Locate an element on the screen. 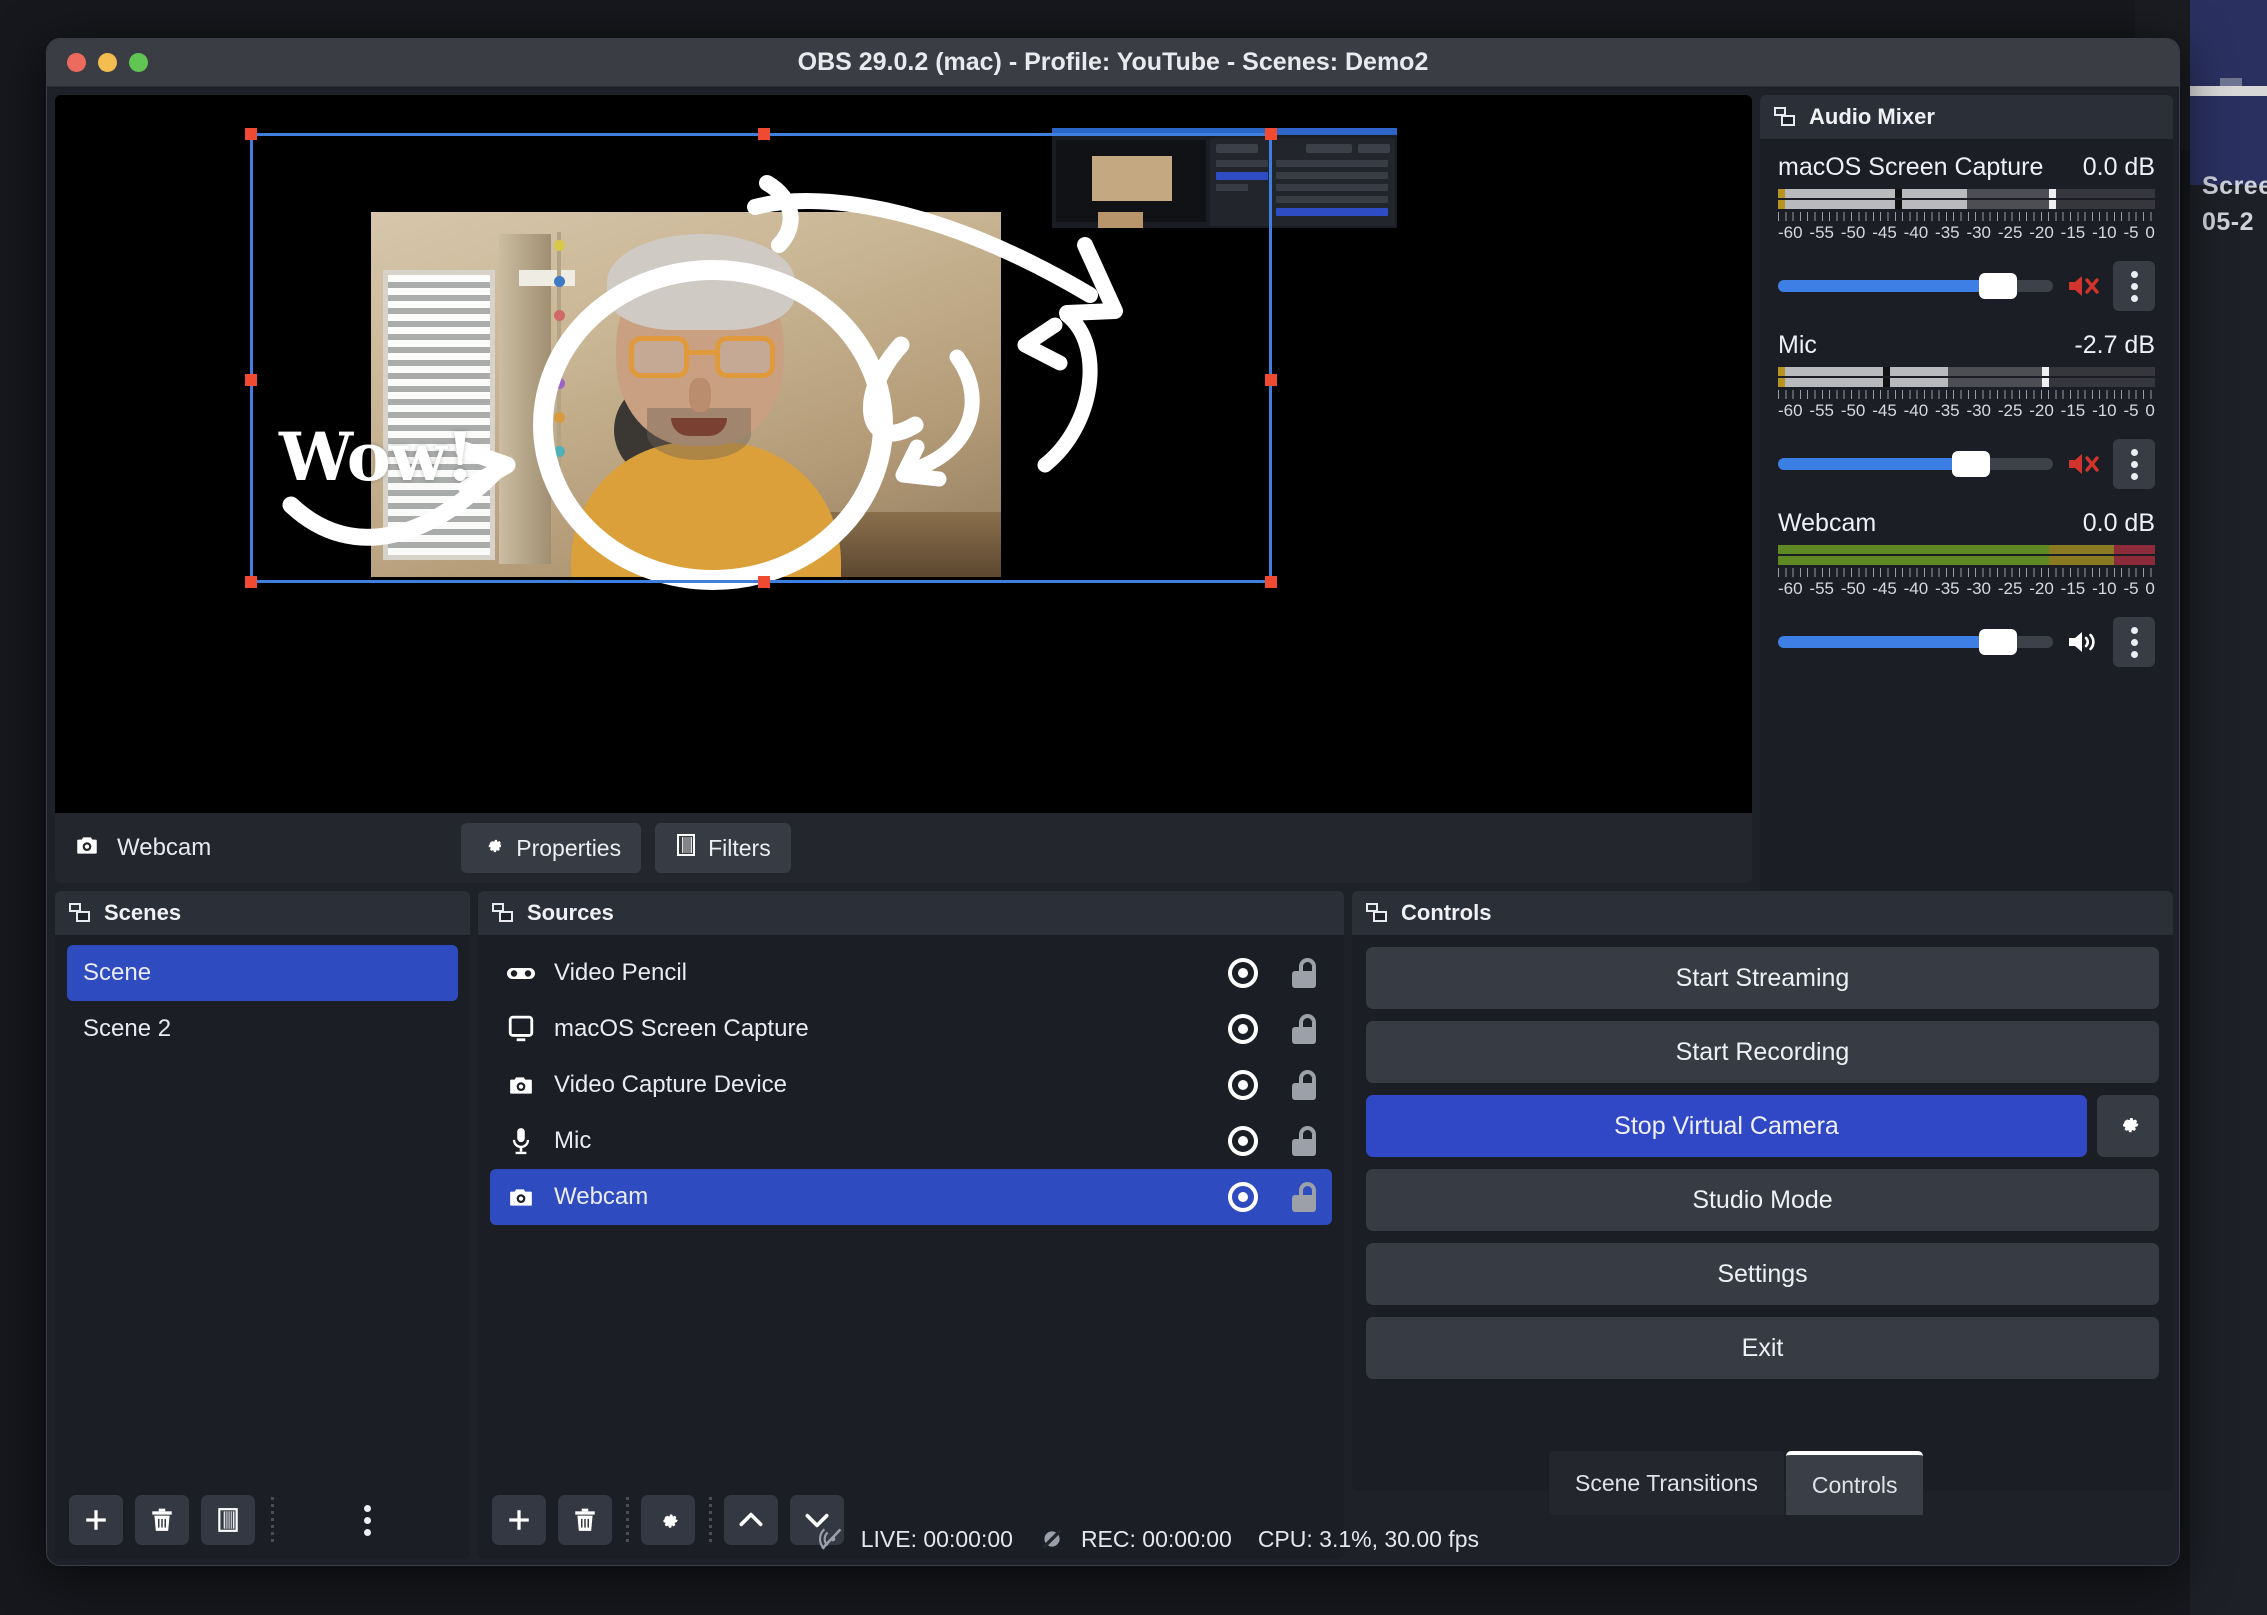 Image resolution: width=2267 pixels, height=1615 pixels. dock-tab-controls: Controls is located at coordinates (1854, 1483).